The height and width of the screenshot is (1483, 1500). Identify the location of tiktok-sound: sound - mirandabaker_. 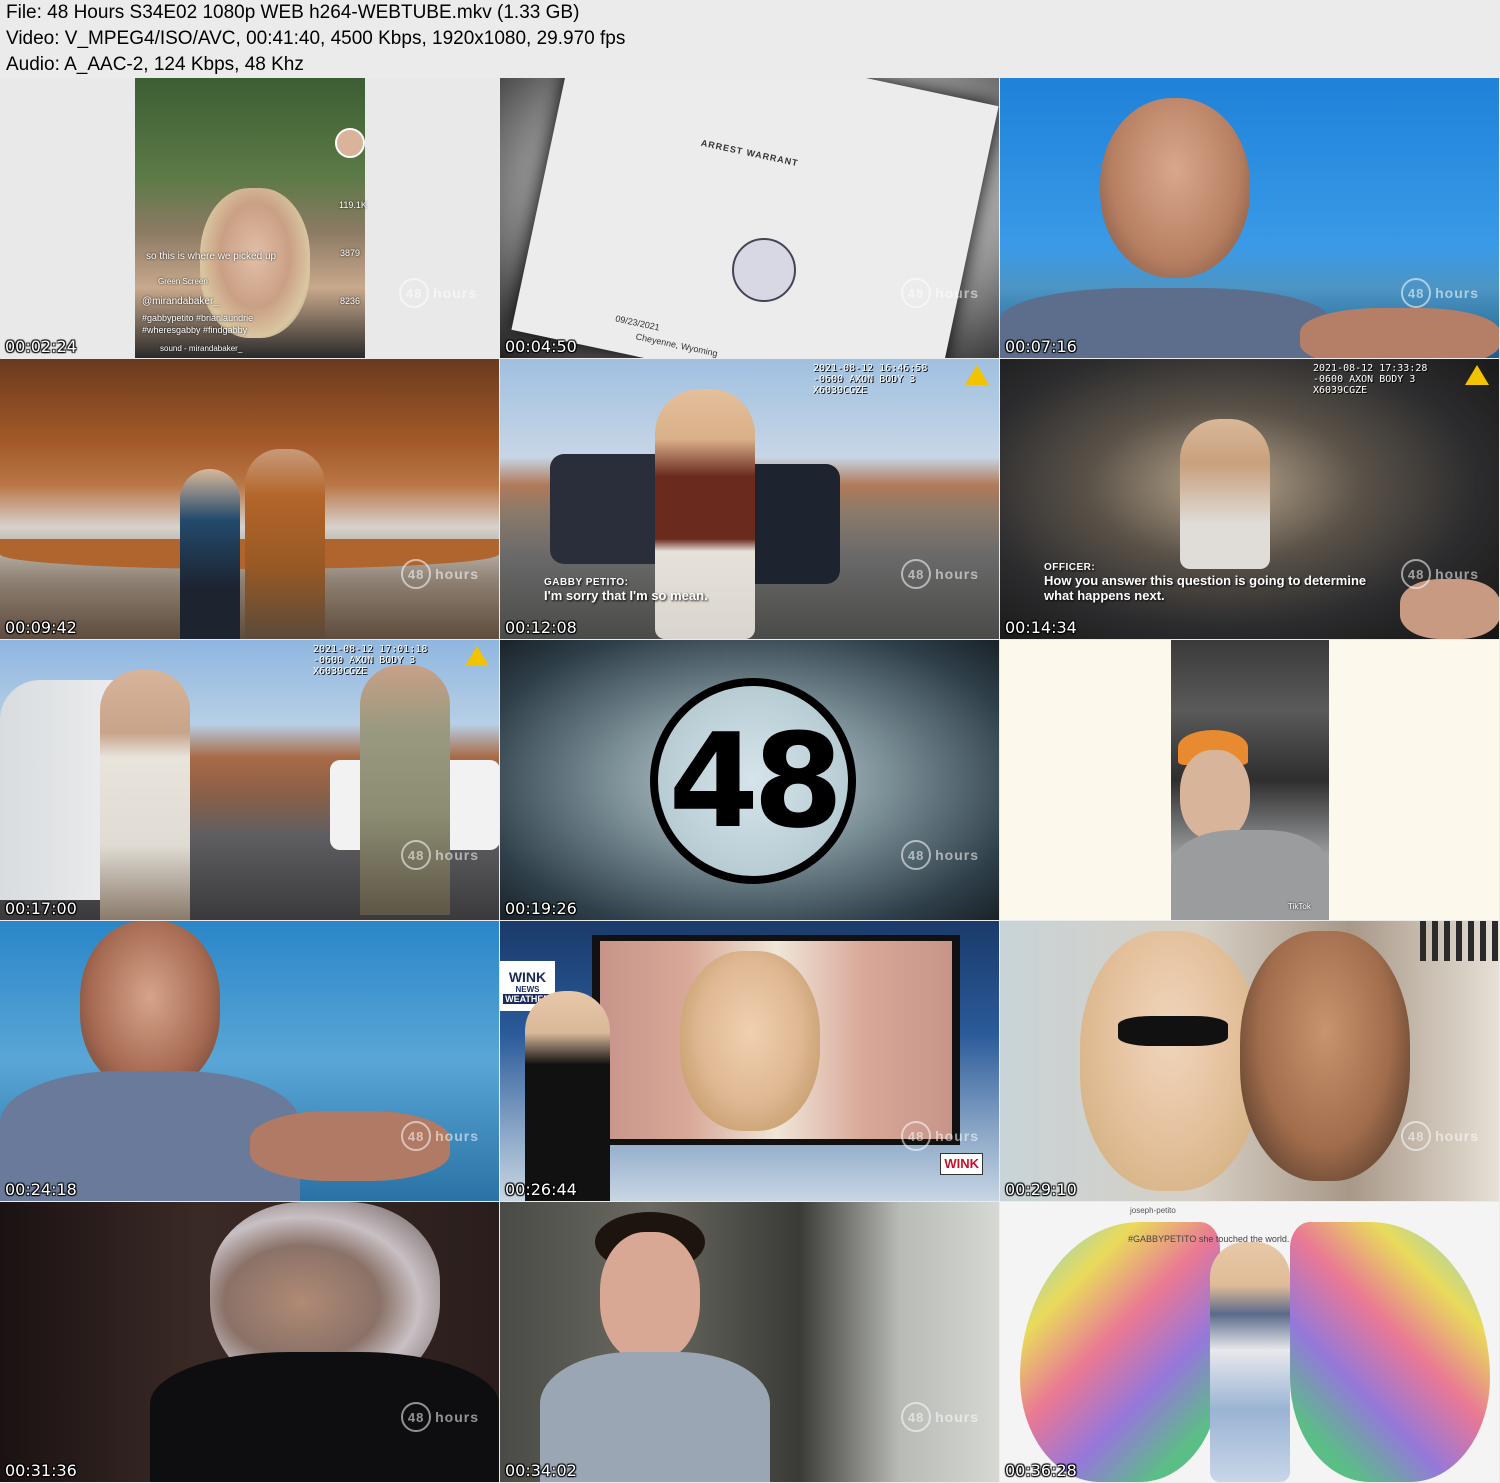
(201, 348).